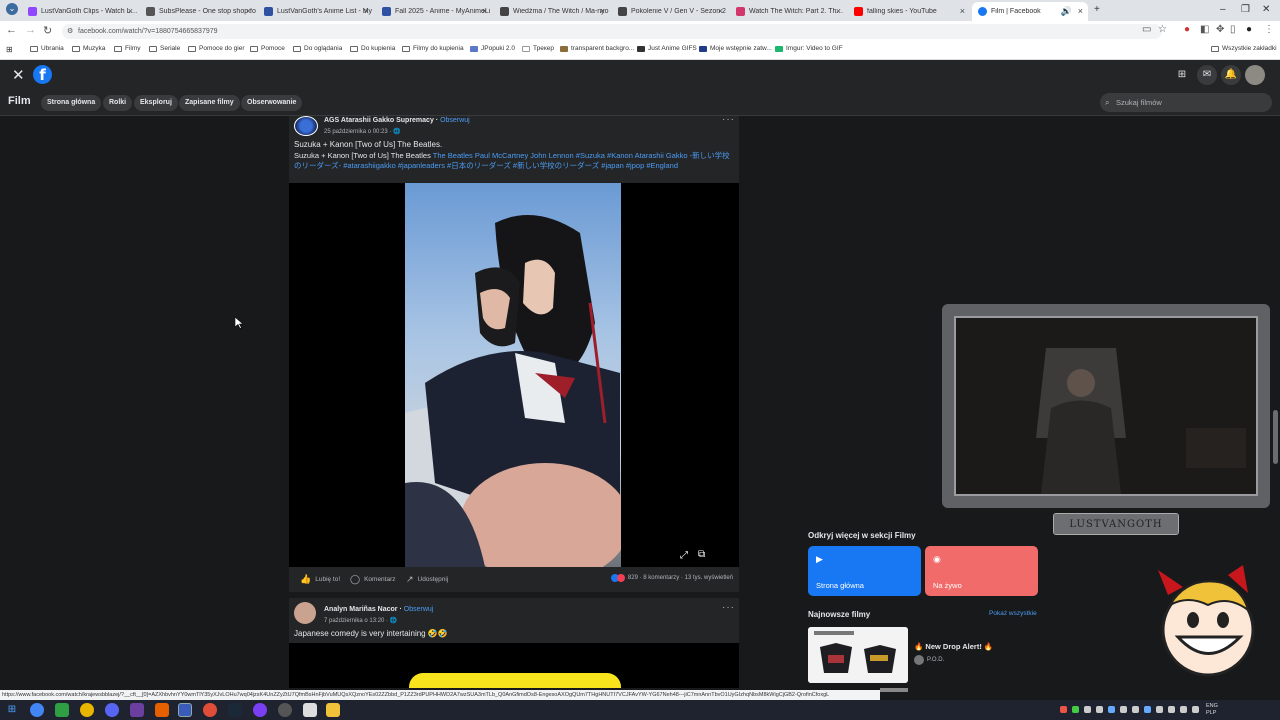 This screenshot has height=720, width=1280. I want to click on extensions-puzzle-icon: ✥, so click(1220, 29).